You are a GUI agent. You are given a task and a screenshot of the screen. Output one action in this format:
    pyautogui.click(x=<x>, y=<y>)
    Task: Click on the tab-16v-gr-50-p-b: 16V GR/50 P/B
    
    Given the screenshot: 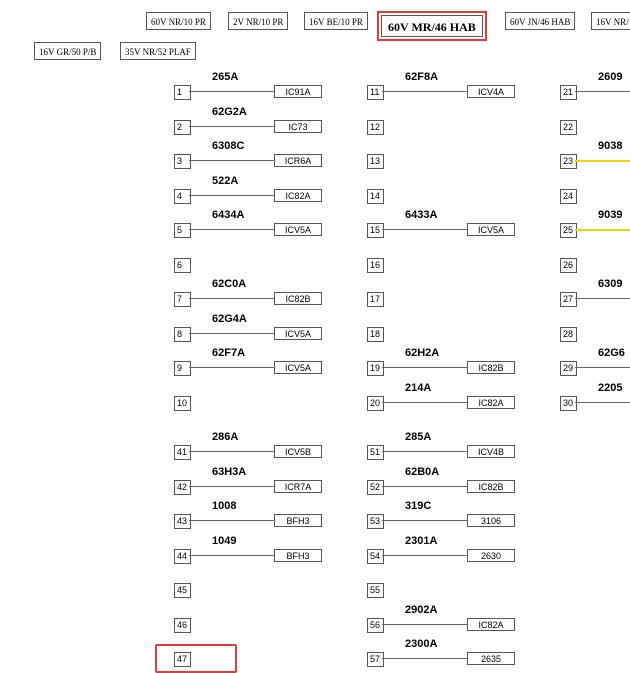 What is the action you would take?
    pyautogui.click(x=68, y=51)
    